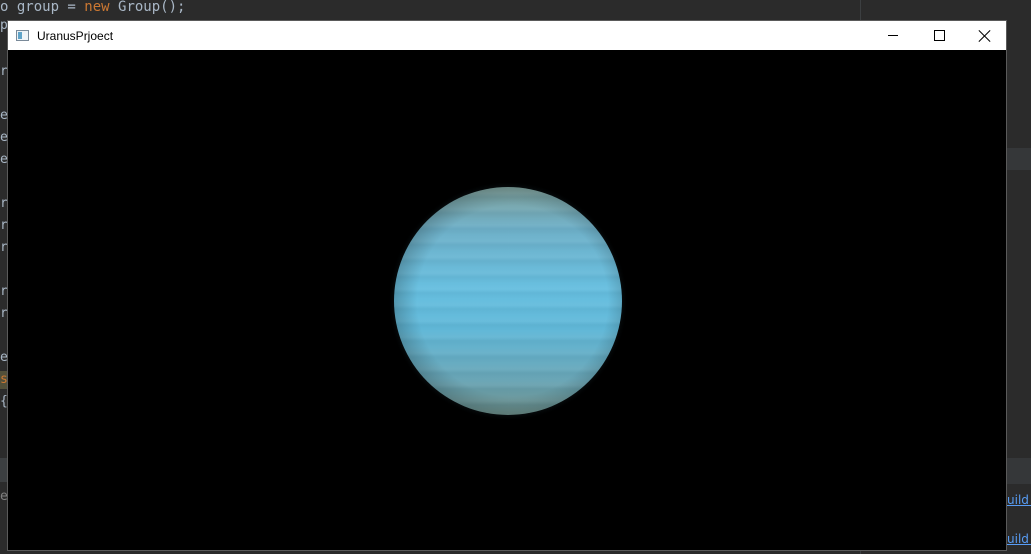 This screenshot has height=554, width=1031. What do you see at coordinates (97, 7) in the screenshot?
I see `code-keyword: new` at bounding box center [97, 7].